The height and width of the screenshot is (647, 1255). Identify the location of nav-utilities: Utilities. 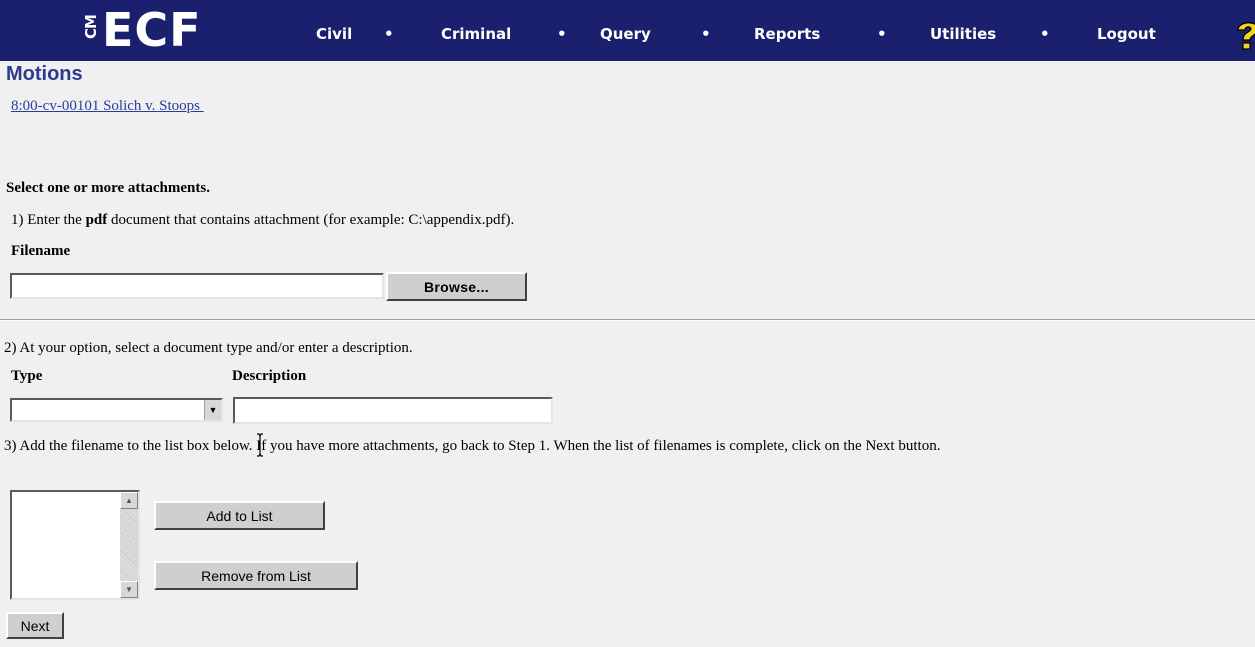
(963, 30).